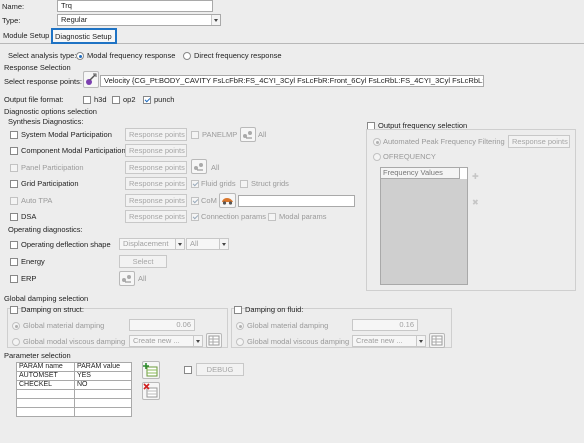  I want to click on analysis-type-label: Select analysis type:, so click(42, 55).